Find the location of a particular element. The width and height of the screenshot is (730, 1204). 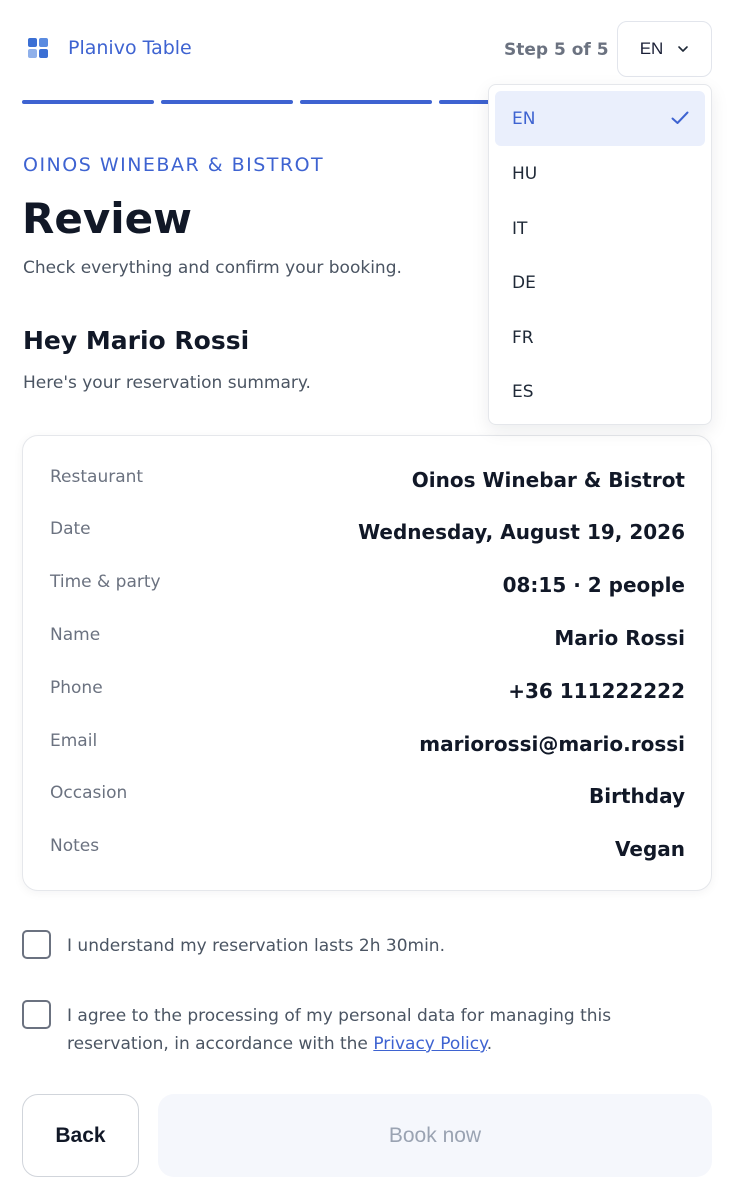

language-option-es: ES is located at coordinates (600, 391).